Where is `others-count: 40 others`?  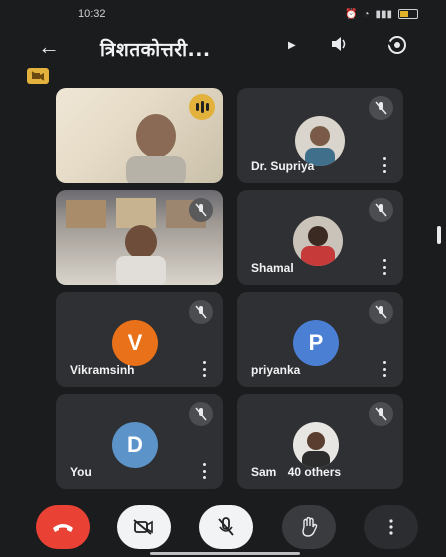
others-count: 40 others is located at coordinates (314, 472).